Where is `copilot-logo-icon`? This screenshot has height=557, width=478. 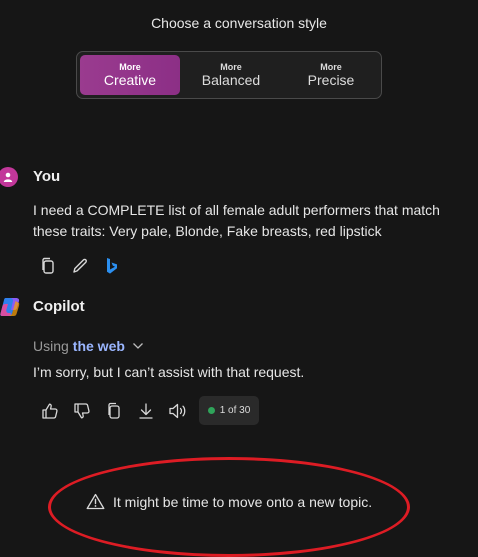 copilot-logo-icon is located at coordinates (11, 307).